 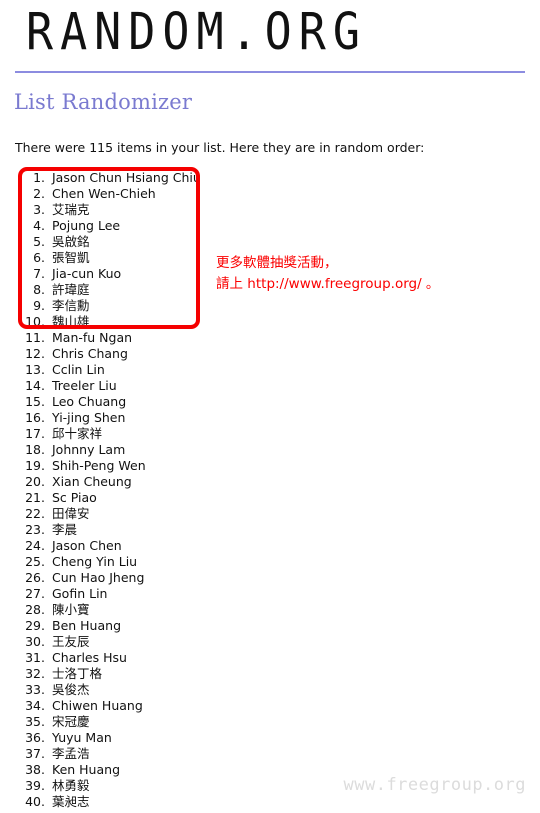 What do you see at coordinates (71, 321) in the screenshot?
I see `list-item-value: 魏山雄` at bounding box center [71, 321].